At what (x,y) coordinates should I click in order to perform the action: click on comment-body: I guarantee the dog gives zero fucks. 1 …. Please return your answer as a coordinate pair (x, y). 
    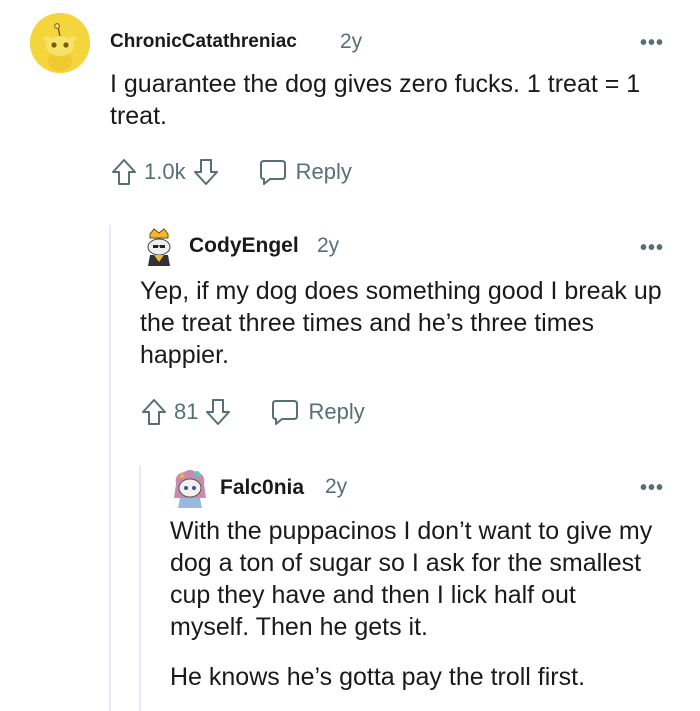
    Looking at the image, I should click on (390, 100).